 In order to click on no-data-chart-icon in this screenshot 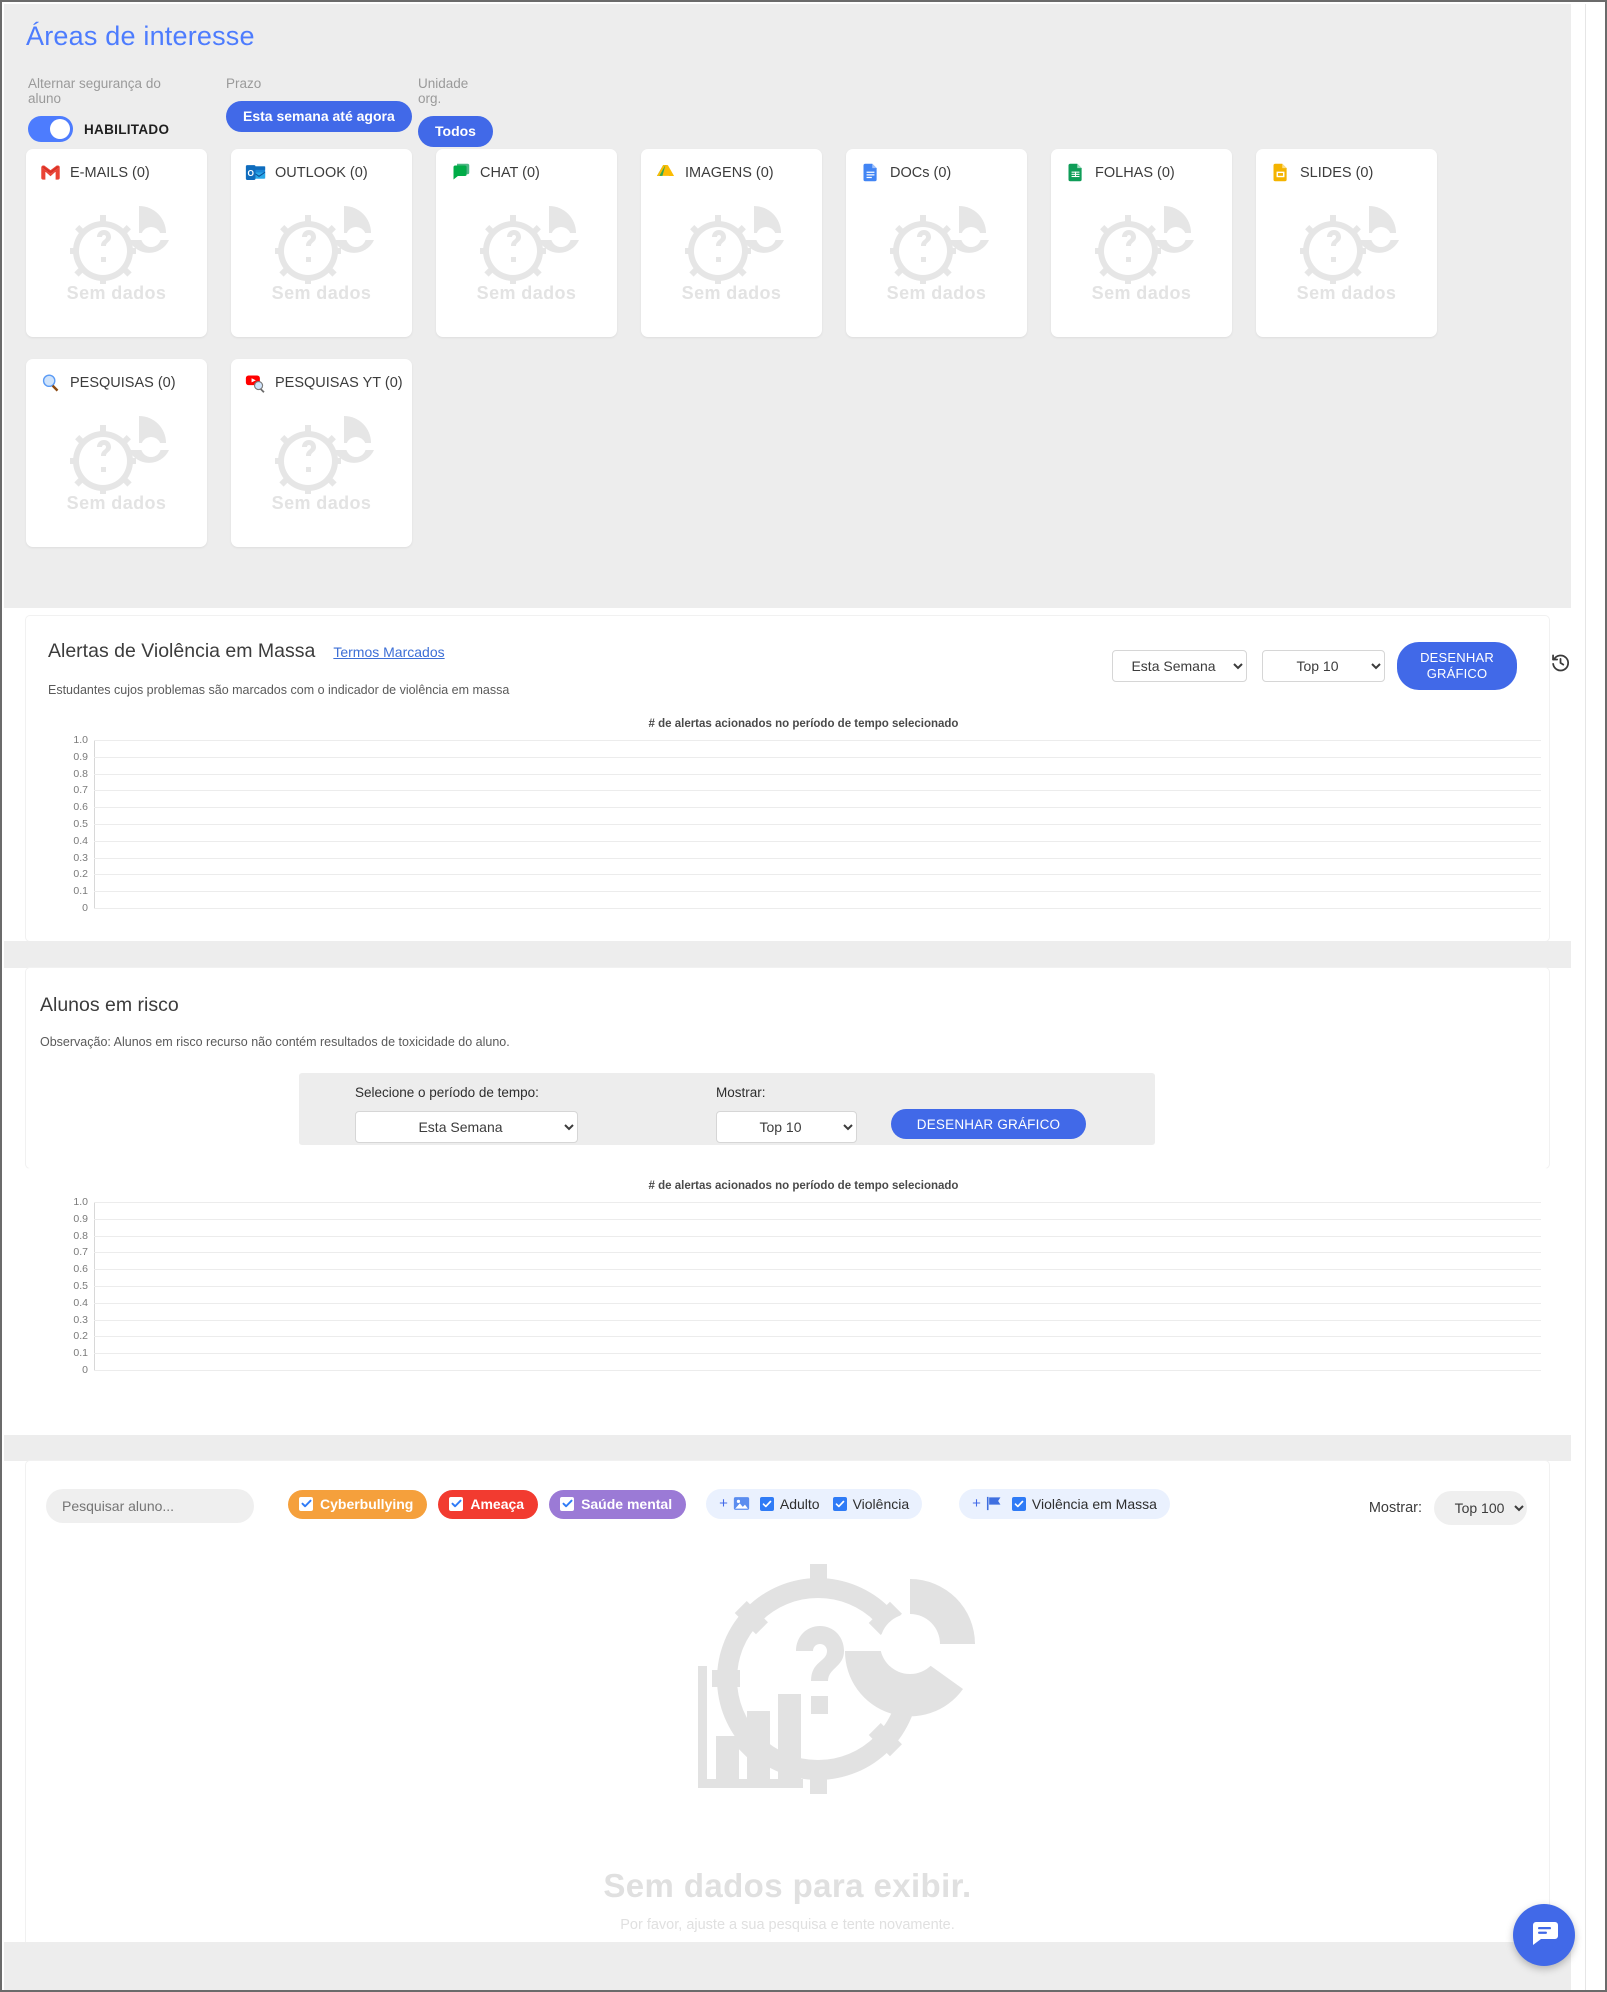, I will do `click(836, 1679)`.